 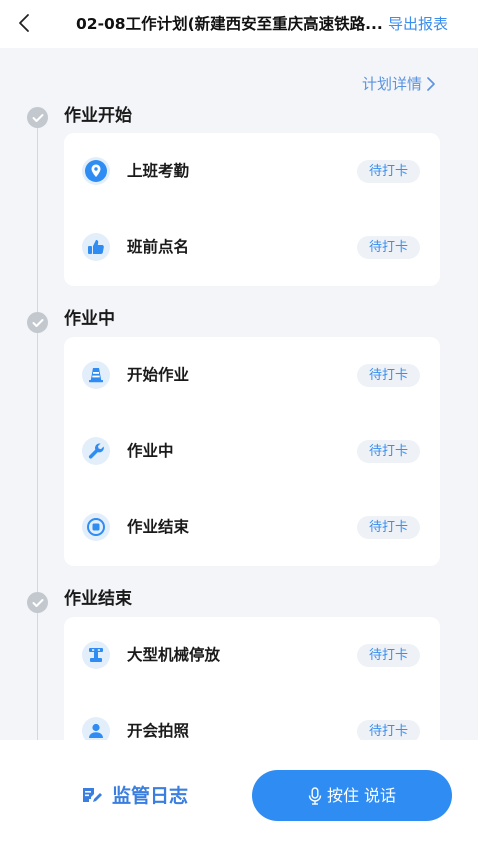 I want to click on top-bar: 02-08工作计划(新建西安至重庆高速铁路... 导出报表, so click(x=239, y=24).